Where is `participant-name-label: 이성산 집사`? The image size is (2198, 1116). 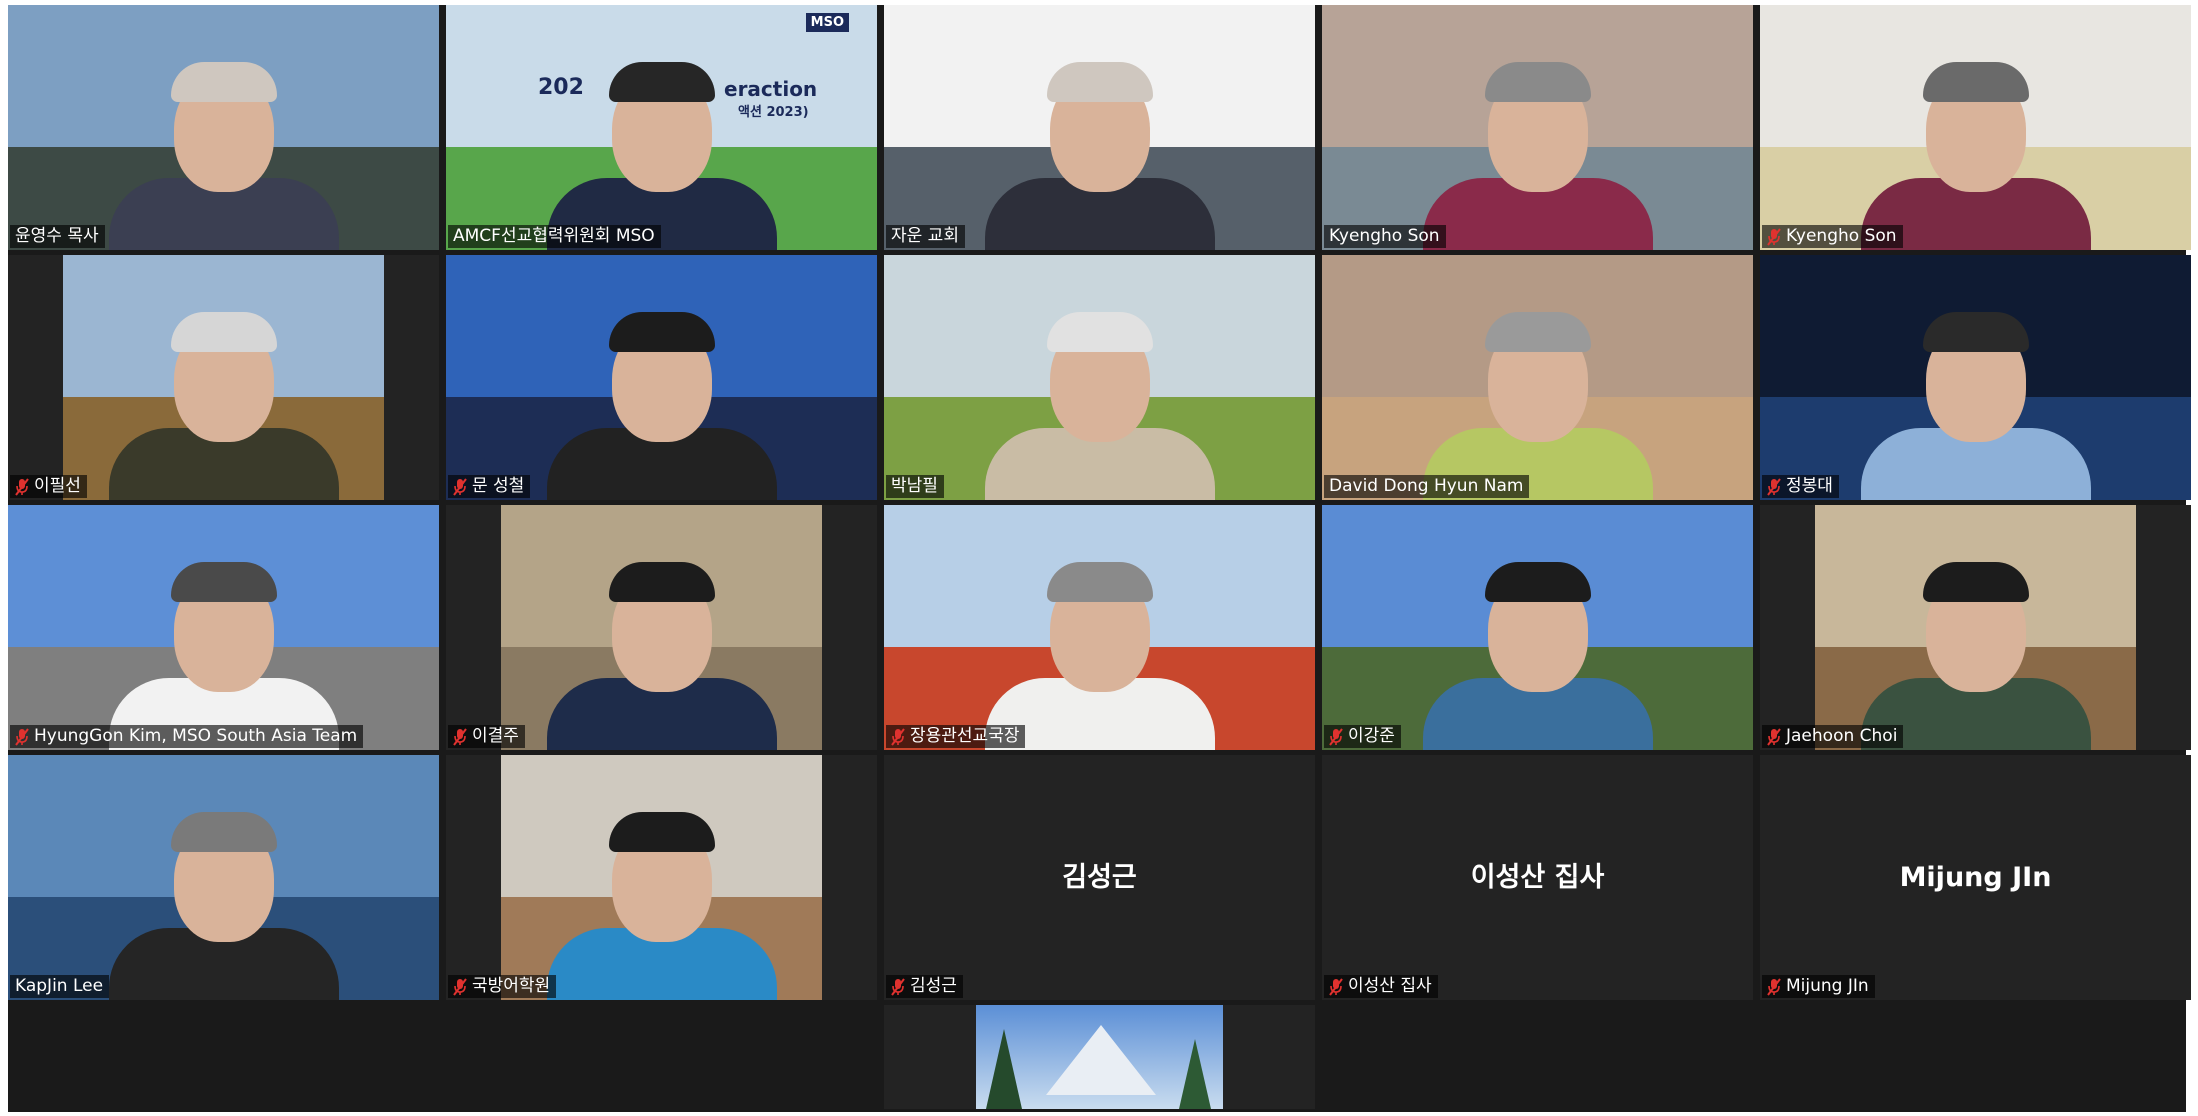 participant-name-label: 이성산 집사 is located at coordinates (1390, 986).